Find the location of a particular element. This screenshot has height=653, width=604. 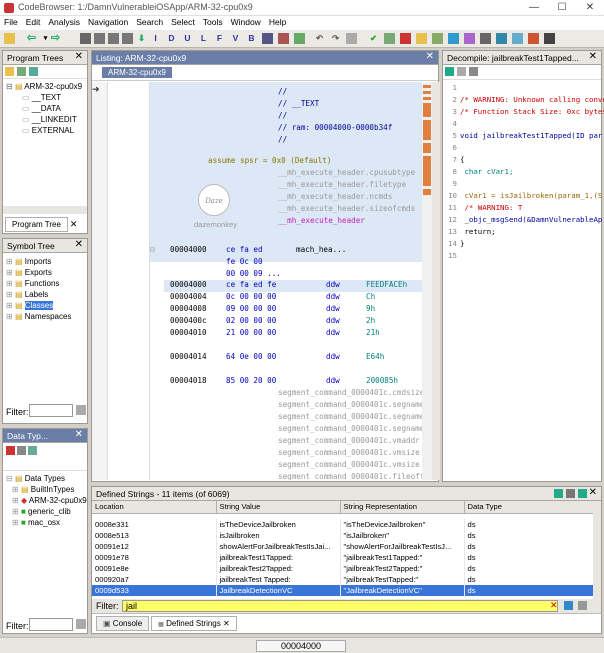

save-icon is located at coordinates (9, 38).